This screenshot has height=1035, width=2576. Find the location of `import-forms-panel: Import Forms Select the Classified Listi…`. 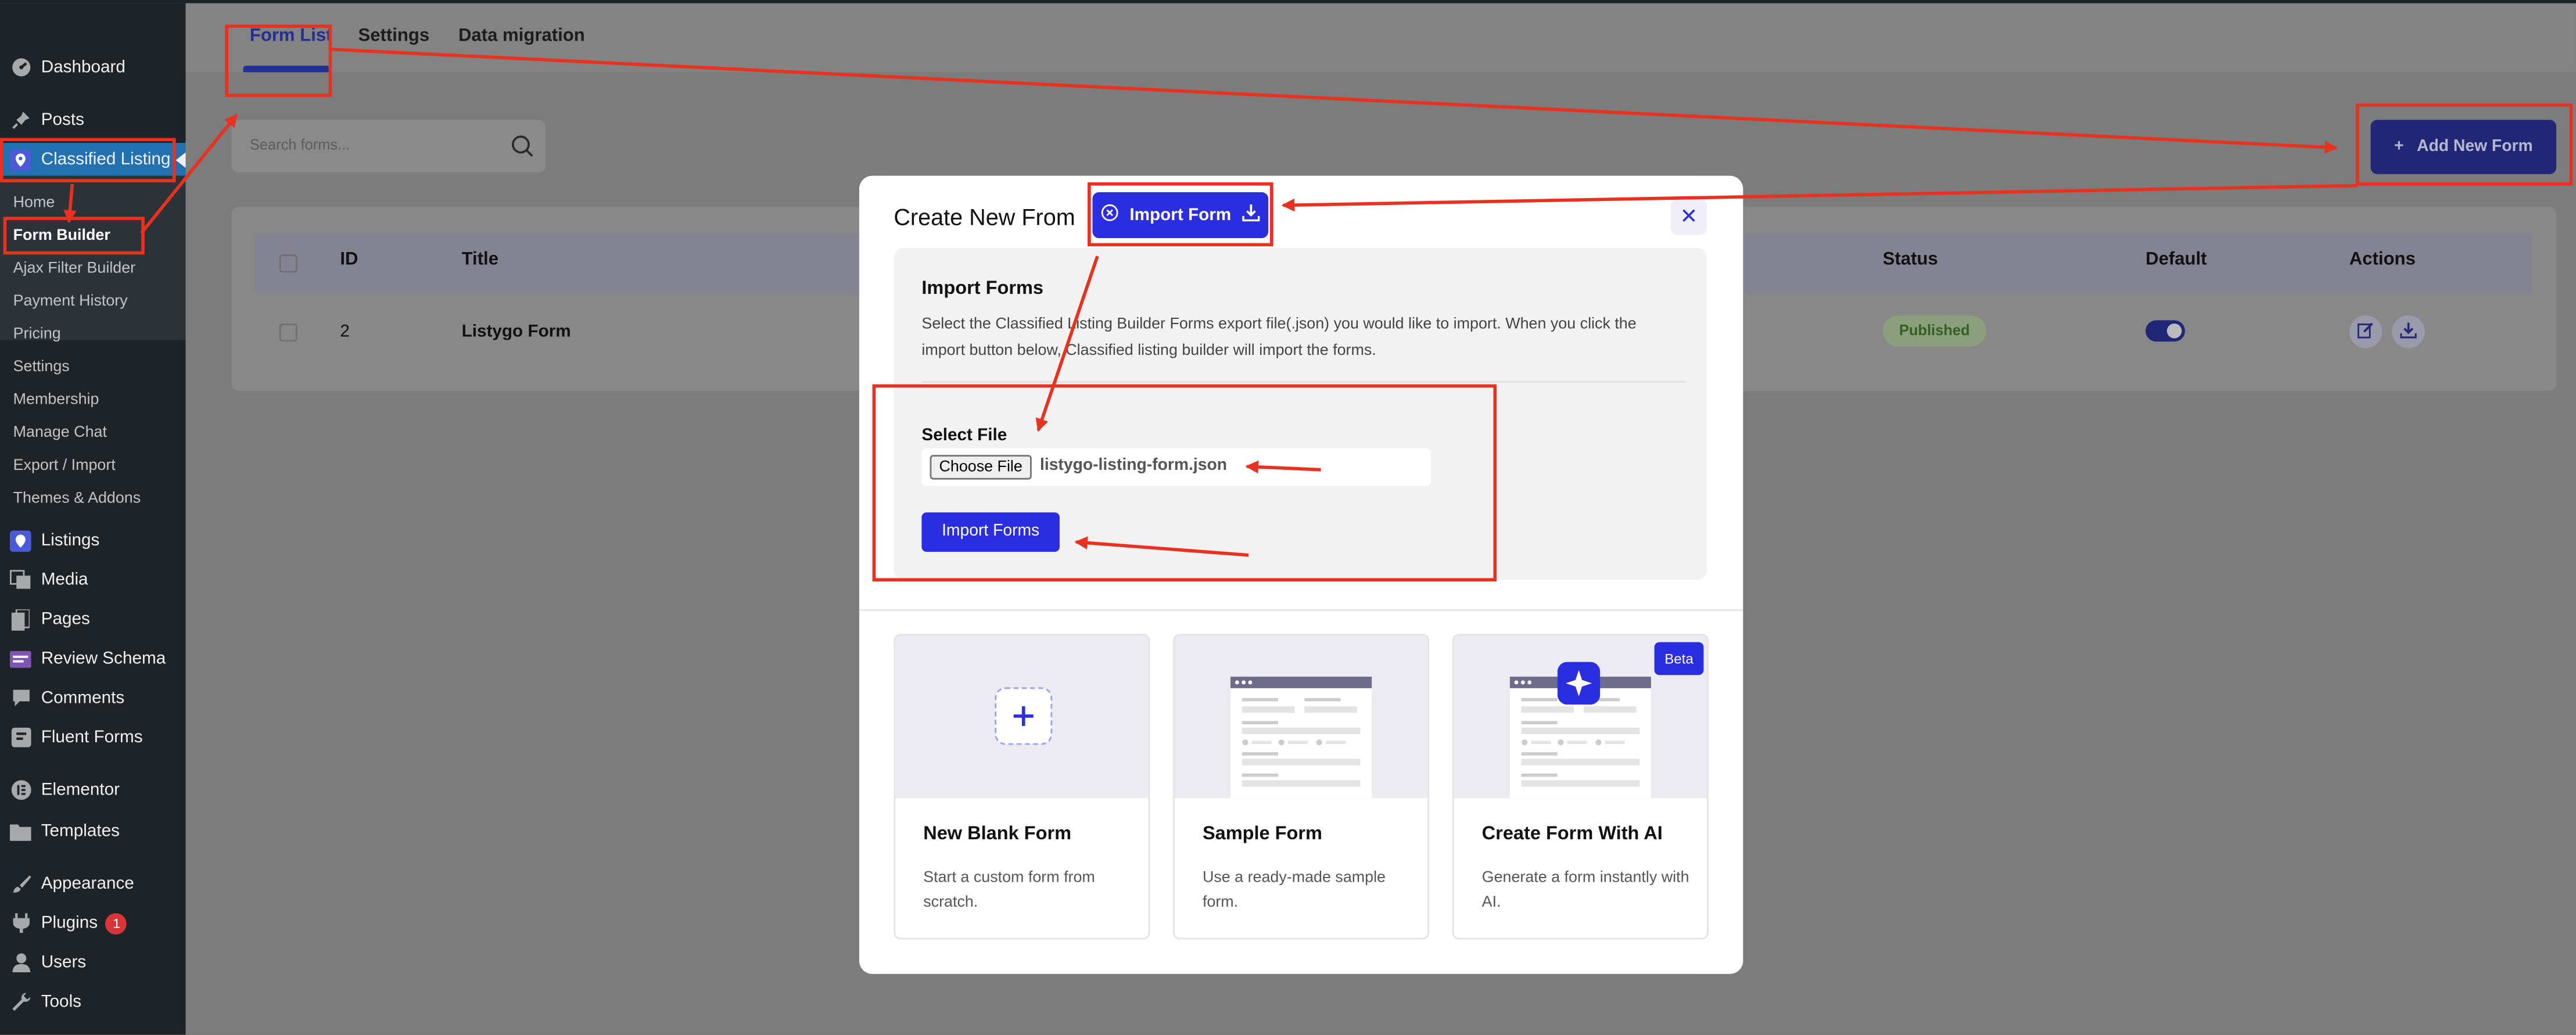

import-forms-panel: Import Forms Select the Classified Listi… is located at coordinates (1300, 413).